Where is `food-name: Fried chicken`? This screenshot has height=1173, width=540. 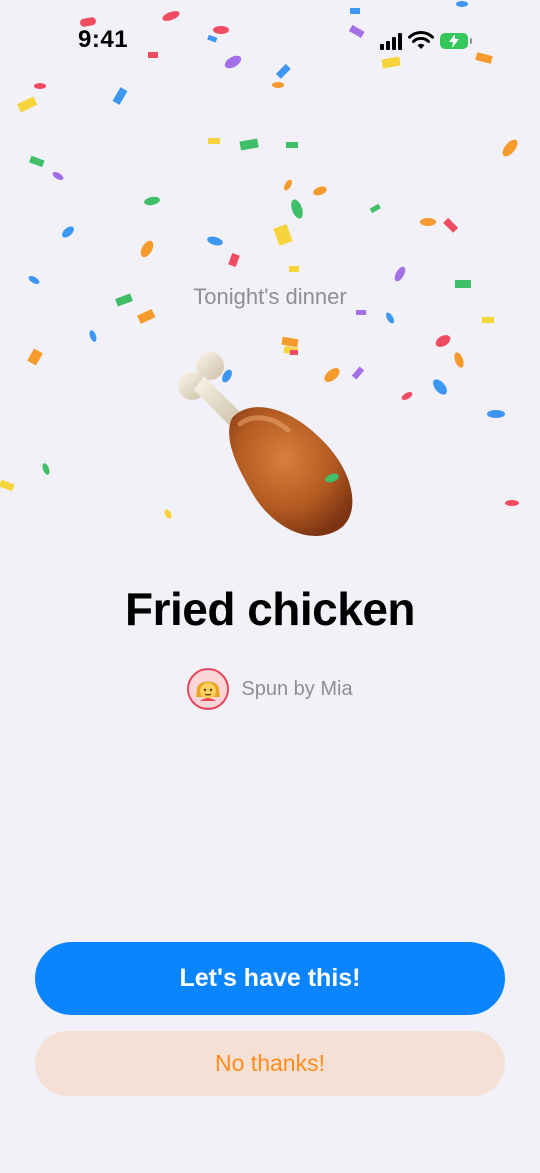
food-name: Fried chicken is located at coordinates (270, 609).